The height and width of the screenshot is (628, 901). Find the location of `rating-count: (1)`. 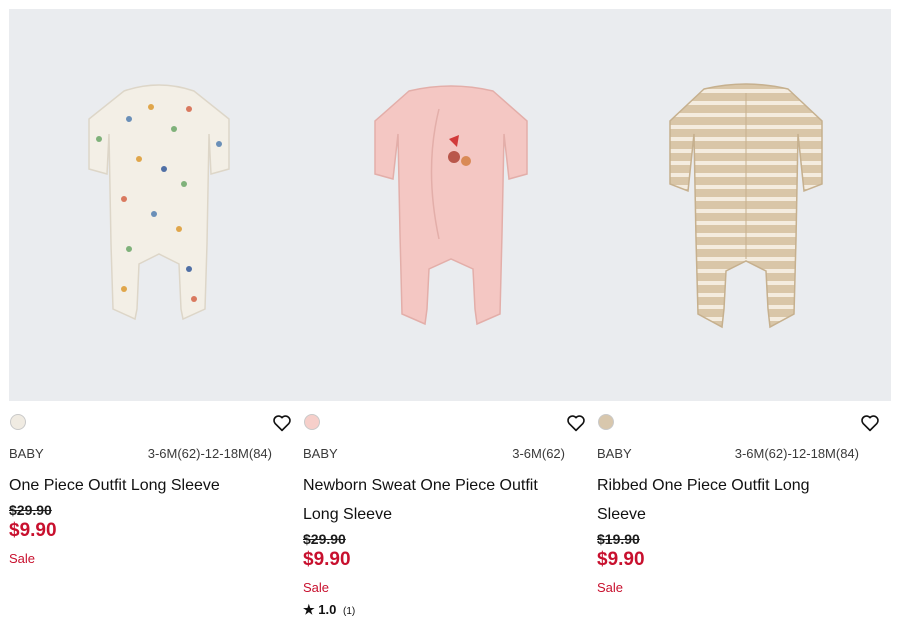

rating-count: (1) is located at coordinates (349, 611).